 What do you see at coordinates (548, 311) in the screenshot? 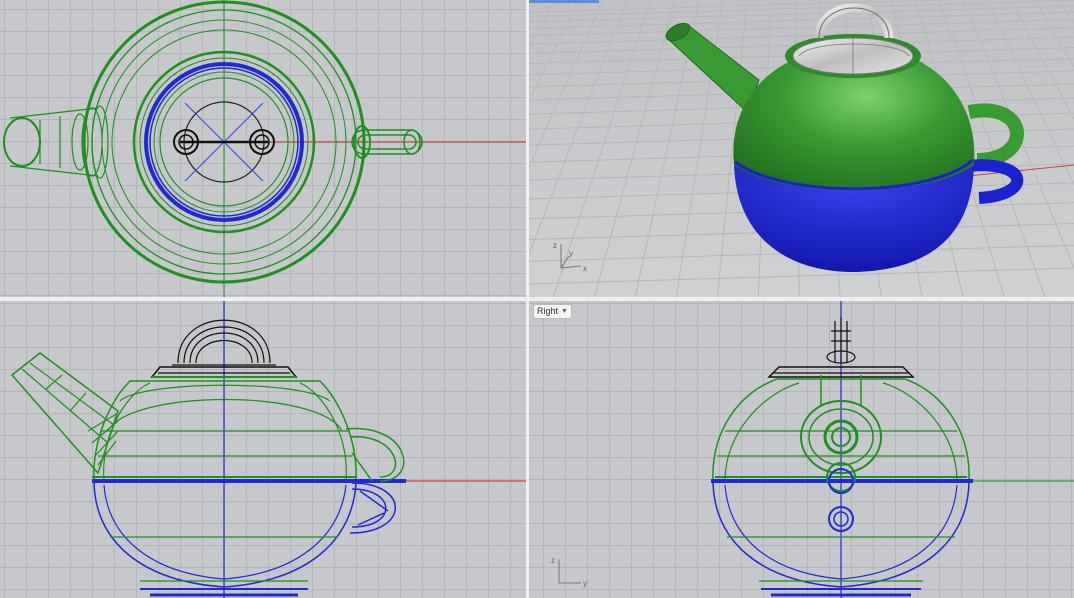
I see `viewport-title-label: Right` at bounding box center [548, 311].